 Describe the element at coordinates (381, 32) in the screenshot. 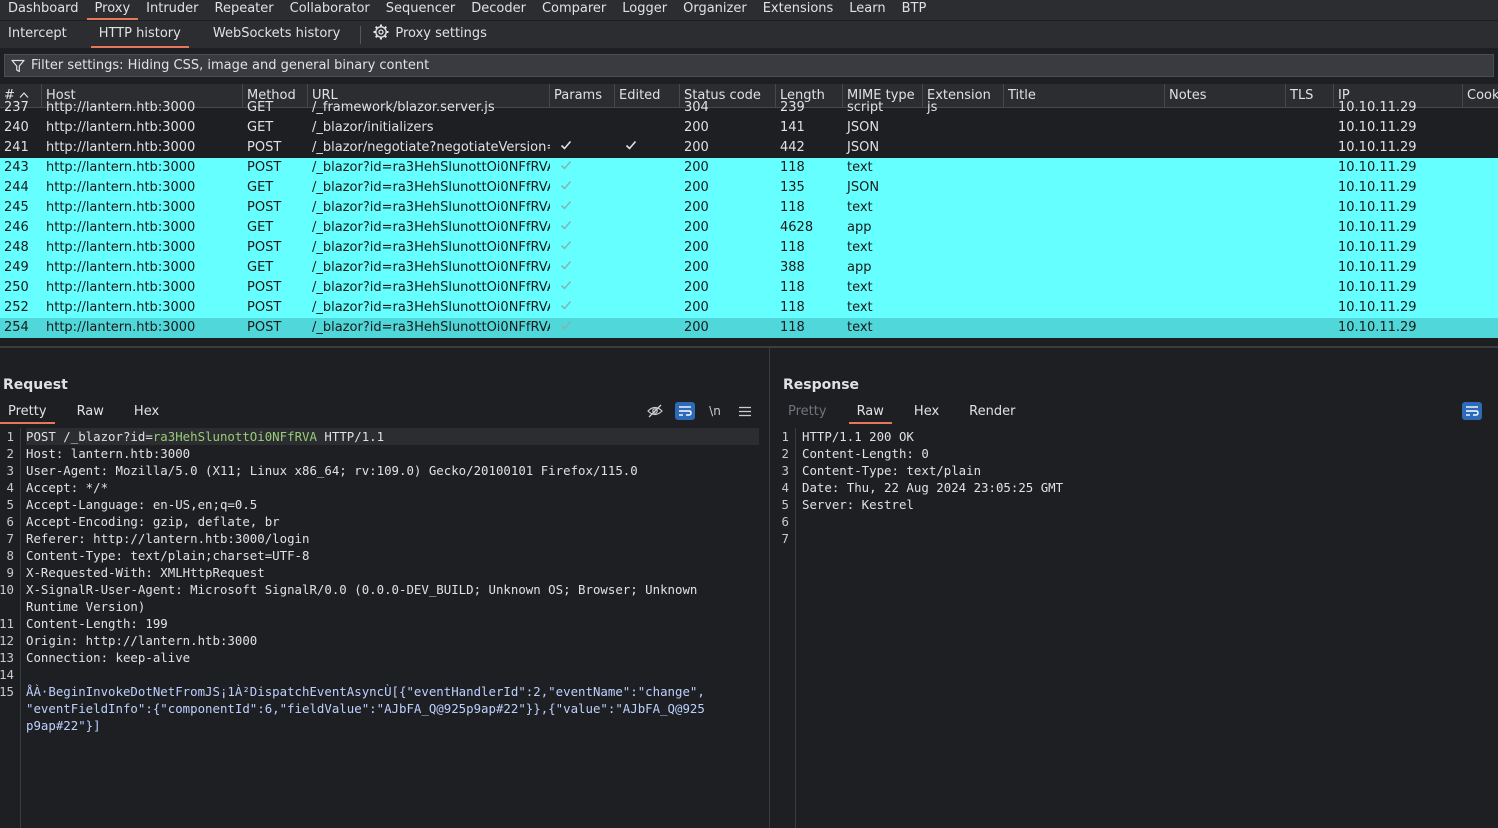

I see `gear-icon` at that location.